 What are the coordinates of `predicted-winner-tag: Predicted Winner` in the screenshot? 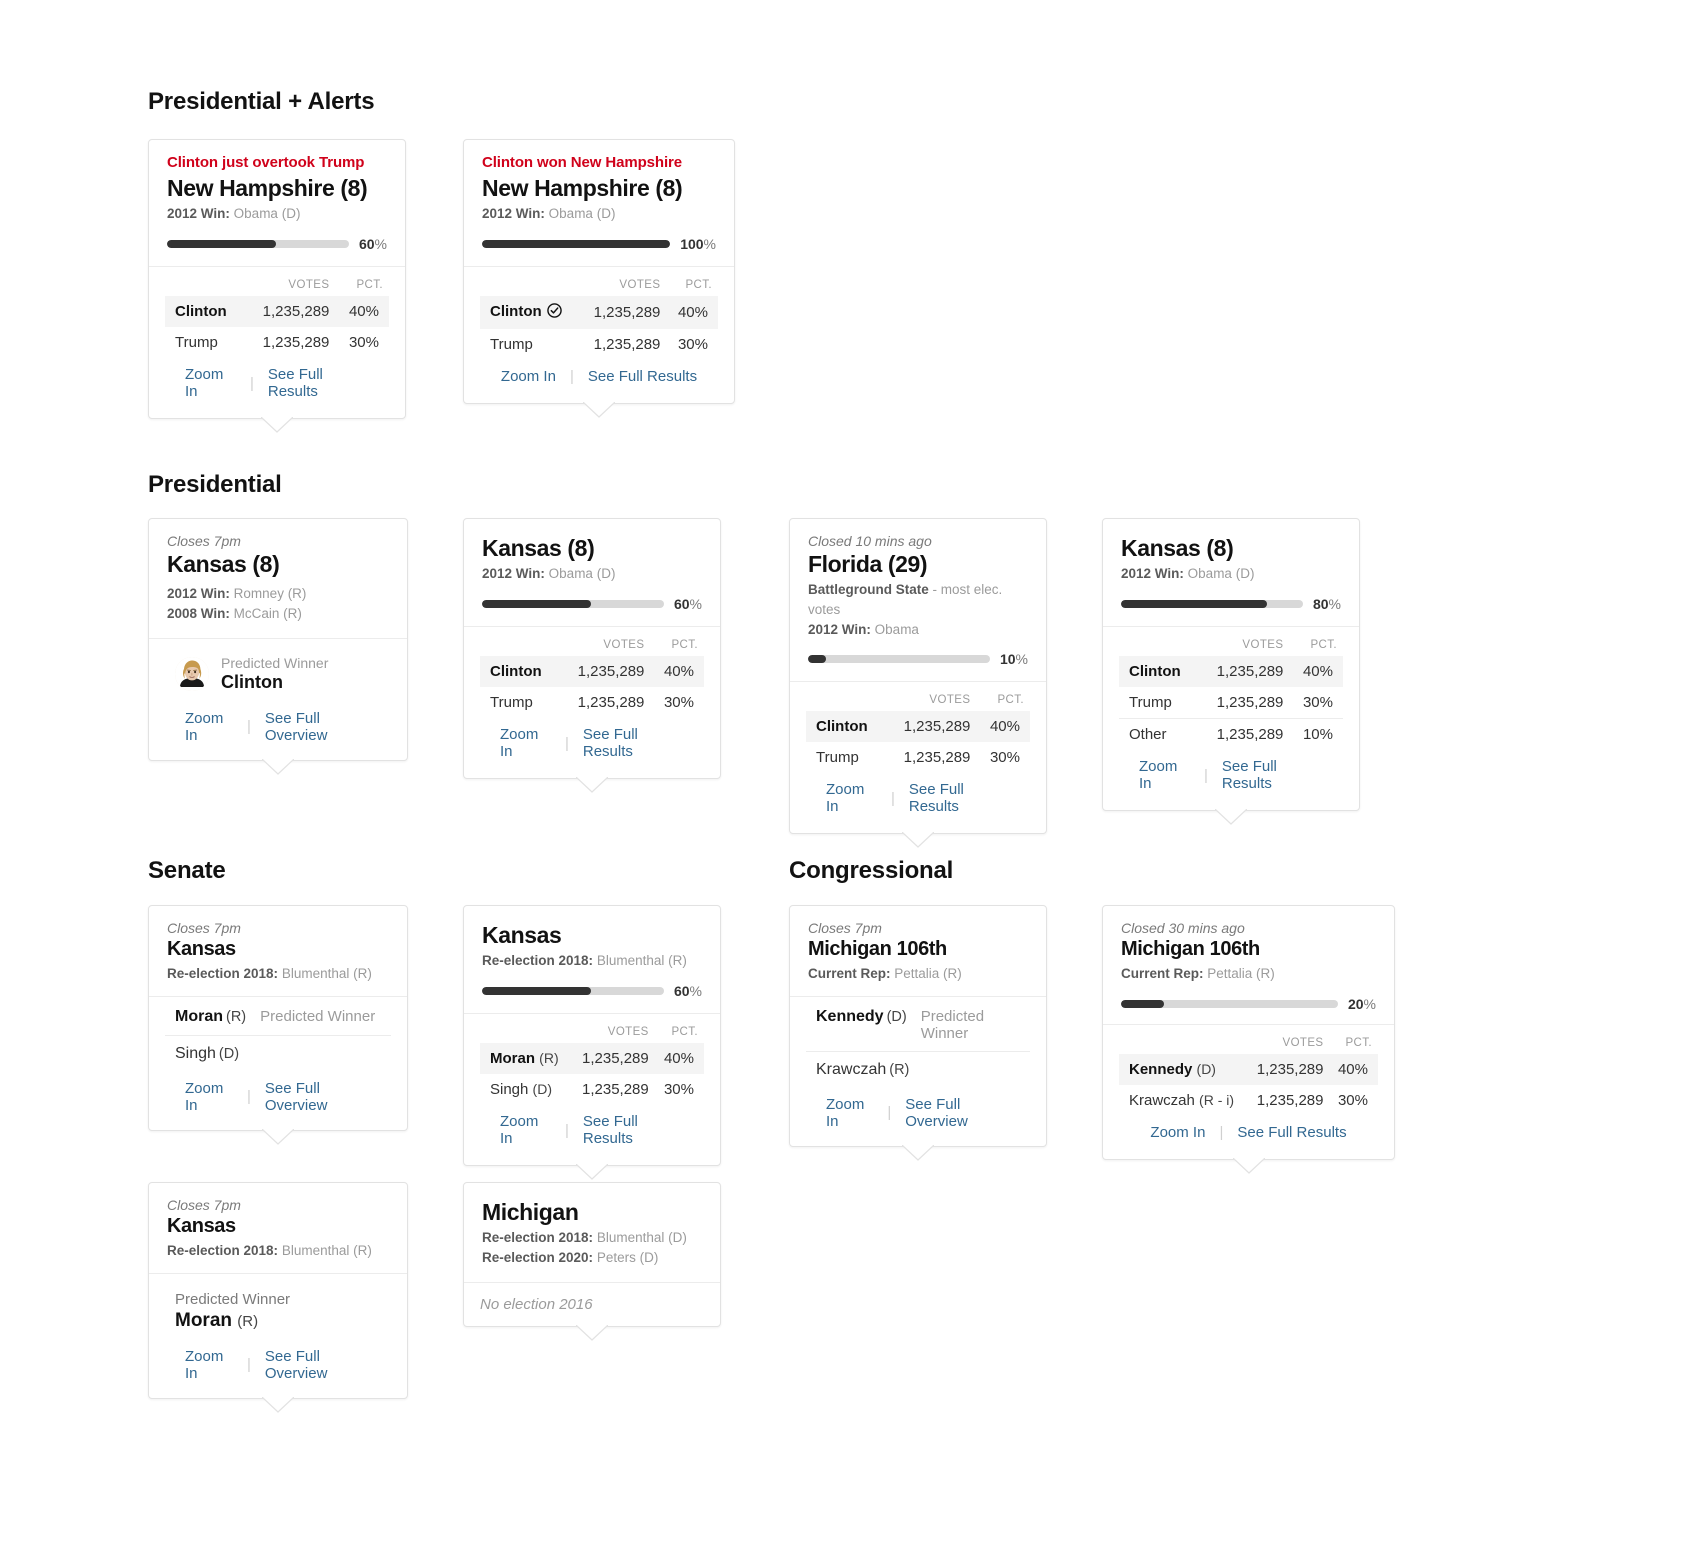 It's located at (952, 1024).